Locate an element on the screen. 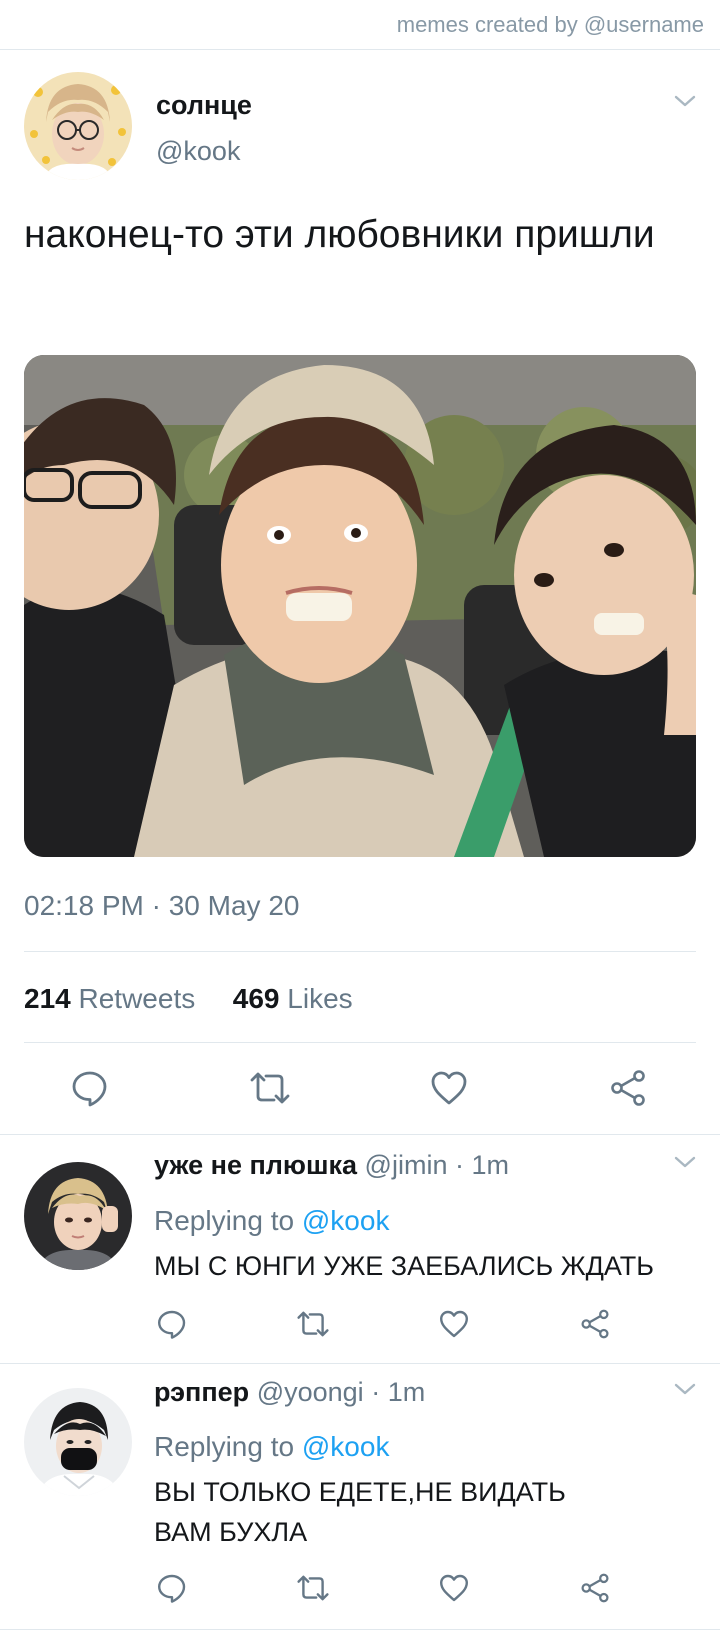  tweet-stats: 214 Retweets 469 Likes is located at coordinates (188, 999).